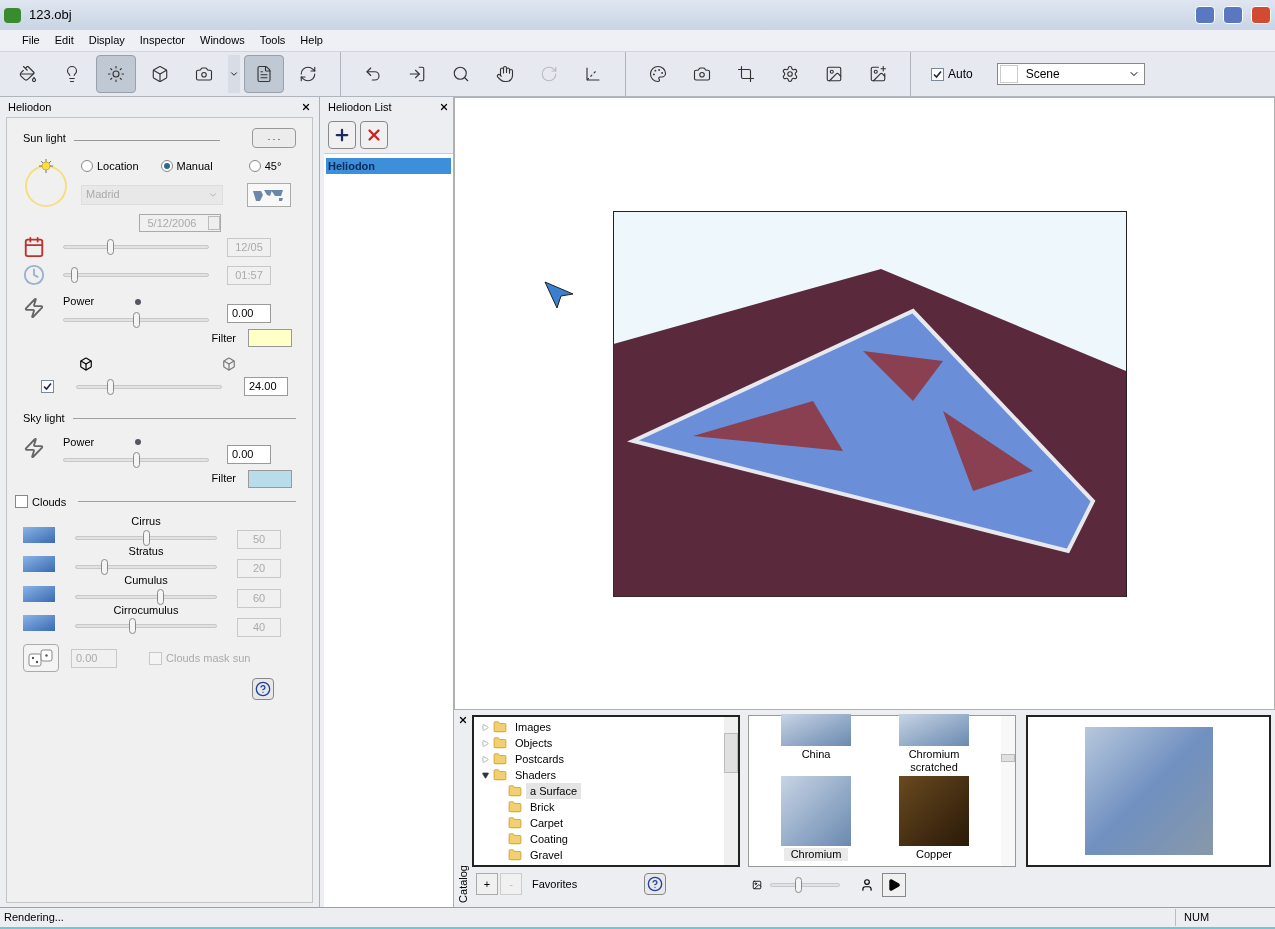 This screenshot has width=1275, height=929. Describe the element at coordinates (34, 247) in the screenshot. I see `calendar-icon` at that location.